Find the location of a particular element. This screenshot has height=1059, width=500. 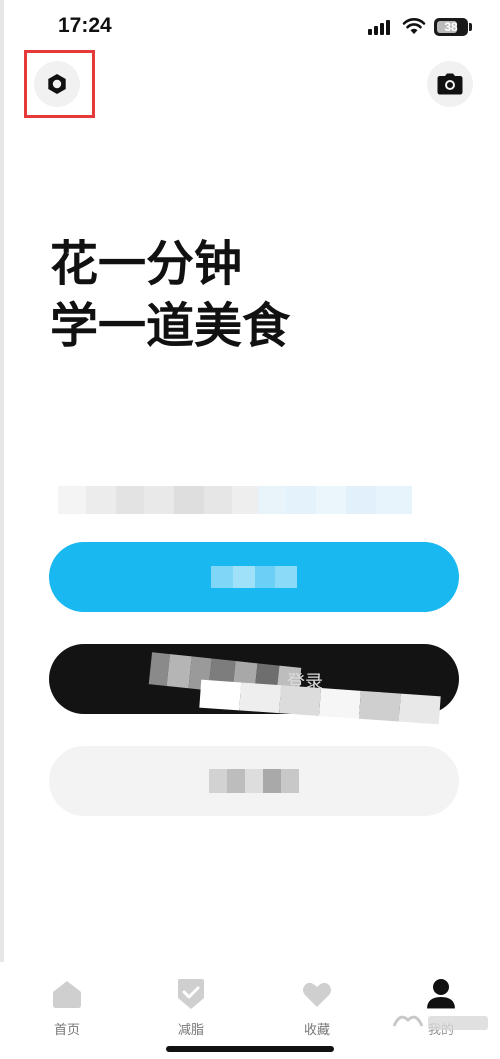

tab-favorites: 收藏 is located at coordinates (317, 1008).